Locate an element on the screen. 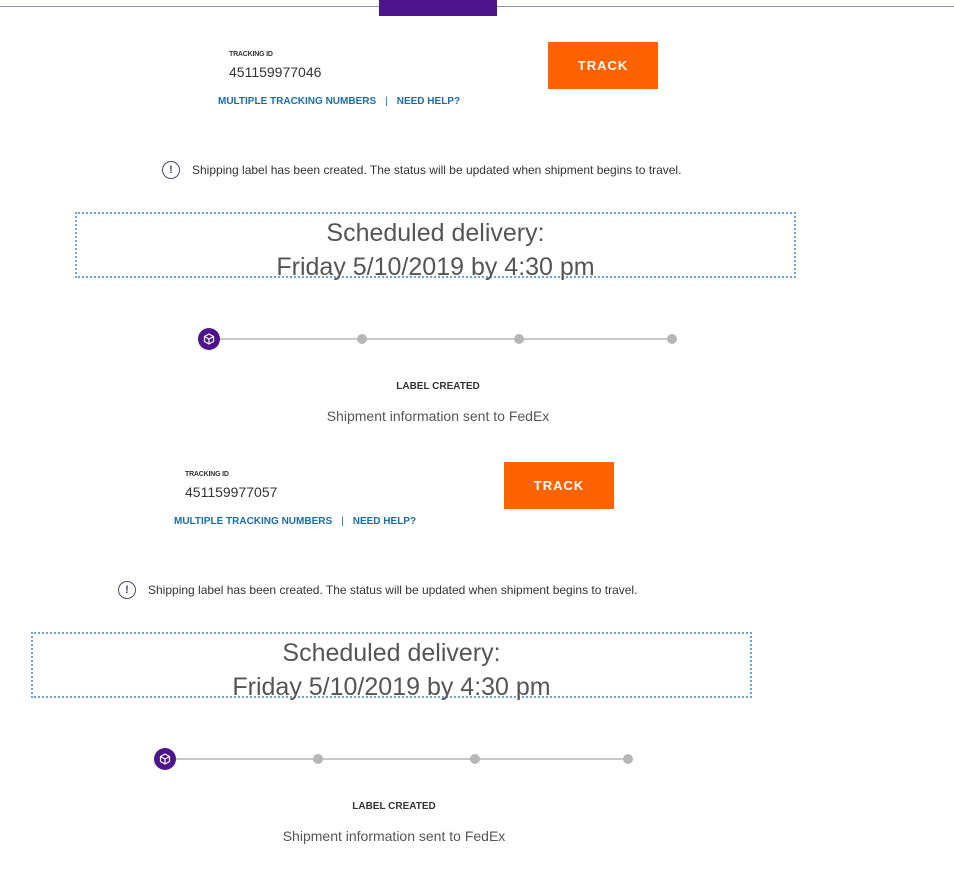 This screenshot has width=954, height=870. tracking-id-input: 451159977046 is located at coordinates (275, 72).